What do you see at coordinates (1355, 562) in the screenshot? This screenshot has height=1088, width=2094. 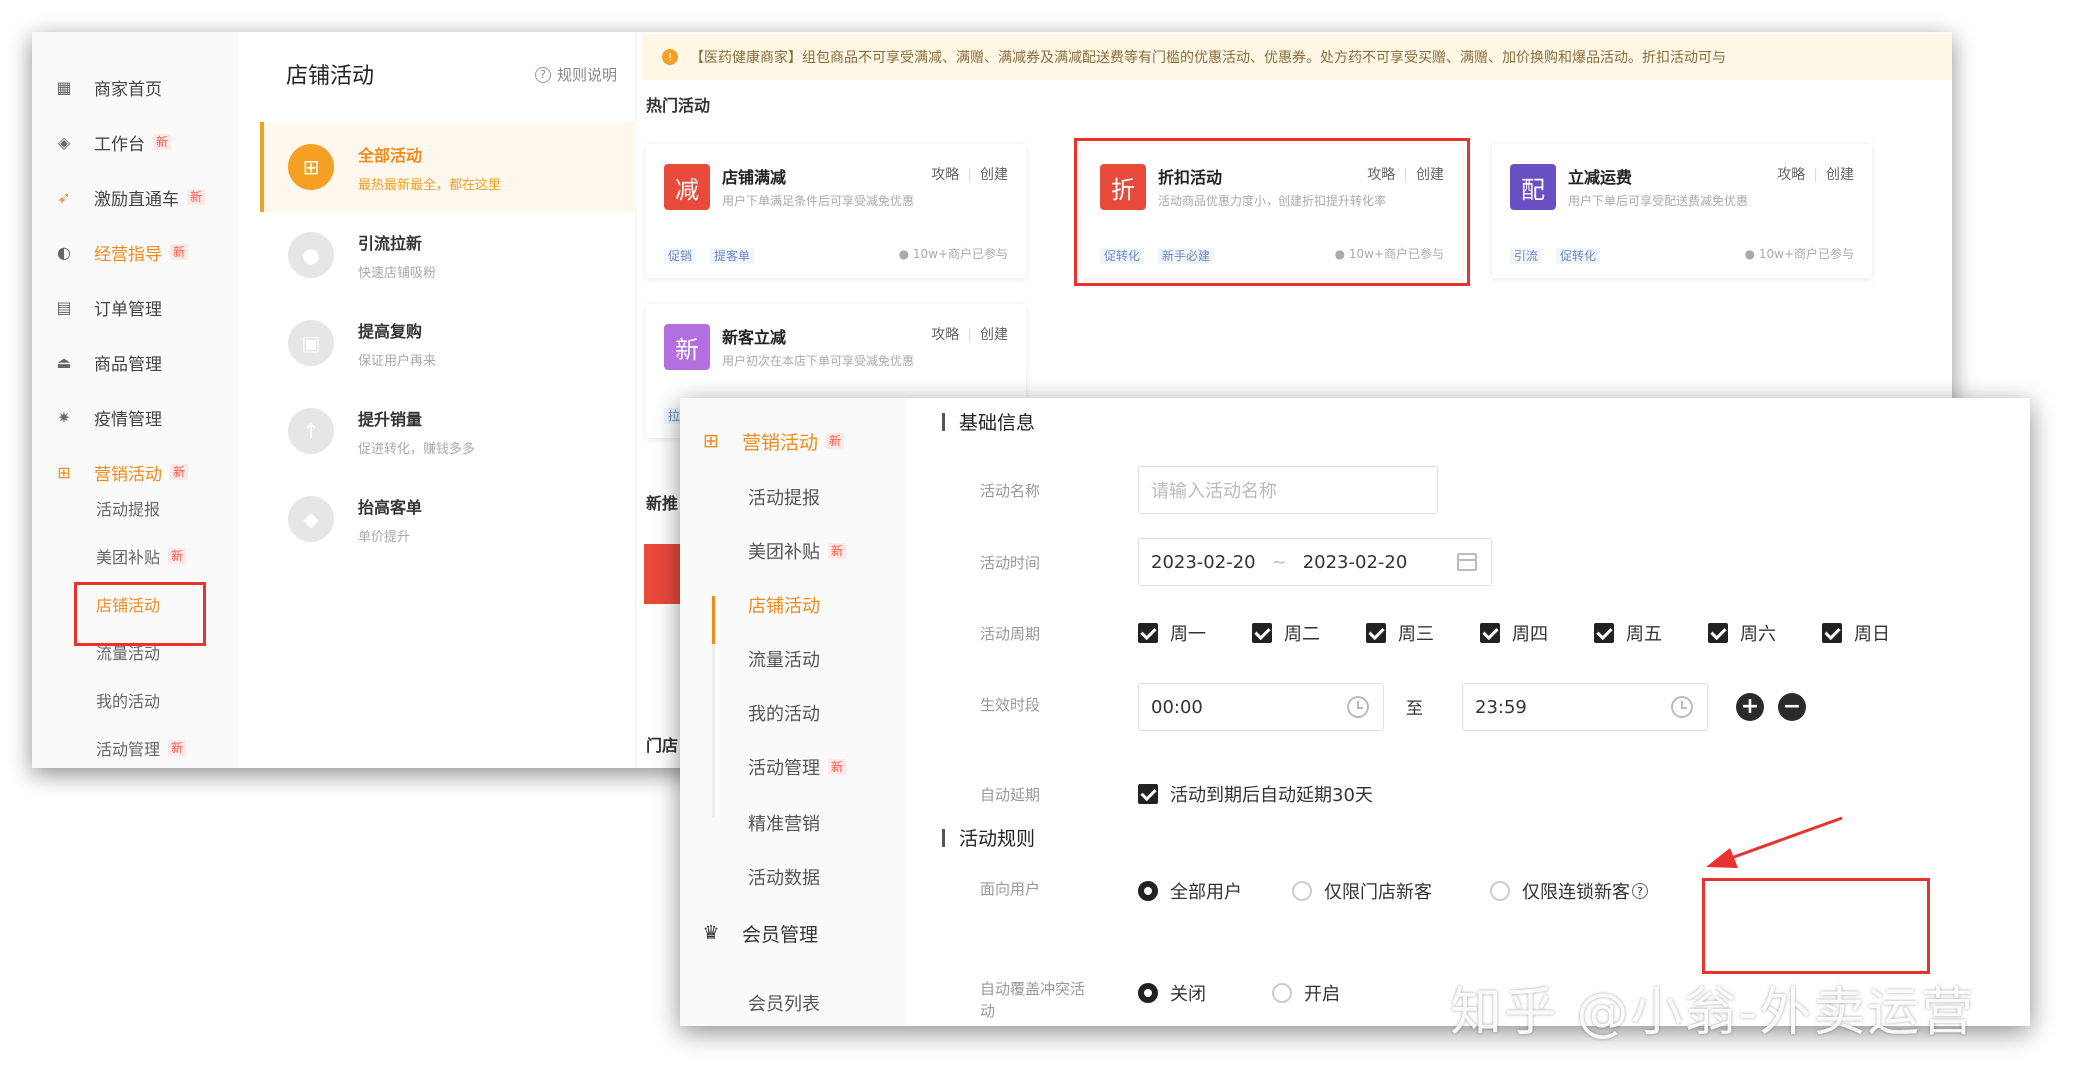 I see `date-end: 2023-02-20` at bounding box center [1355, 562].